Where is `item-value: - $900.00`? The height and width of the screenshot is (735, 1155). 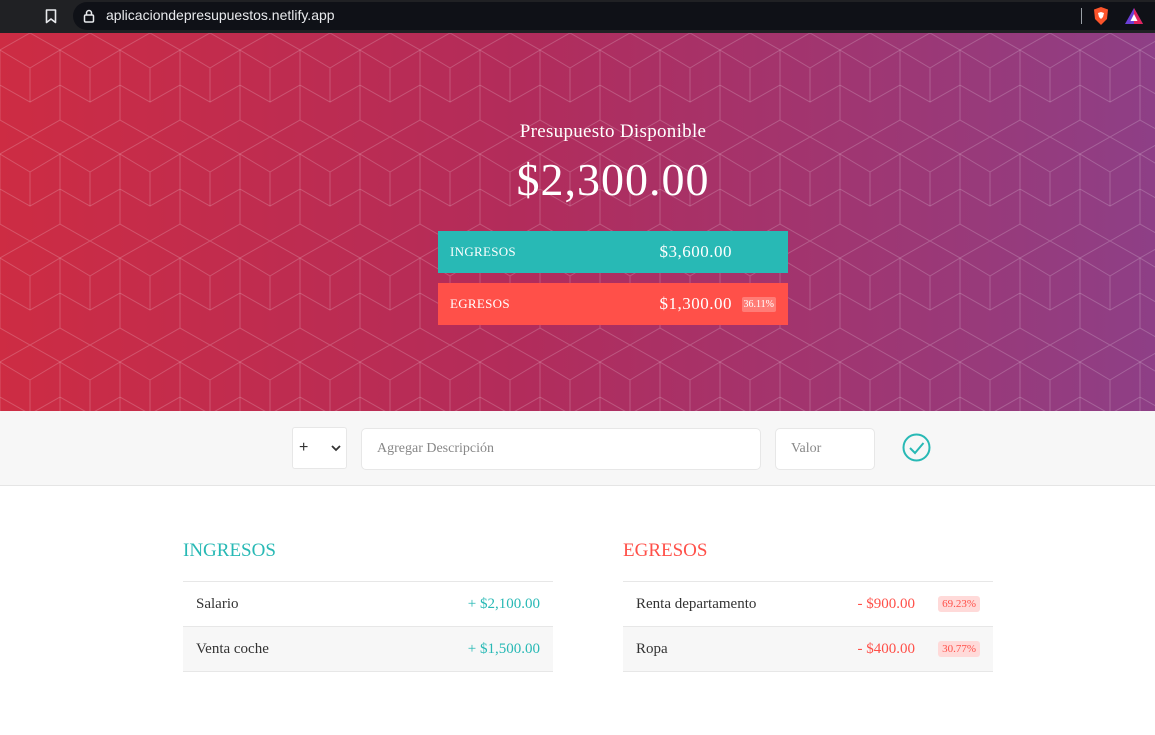
item-value: - $900.00 is located at coordinates (886, 603).